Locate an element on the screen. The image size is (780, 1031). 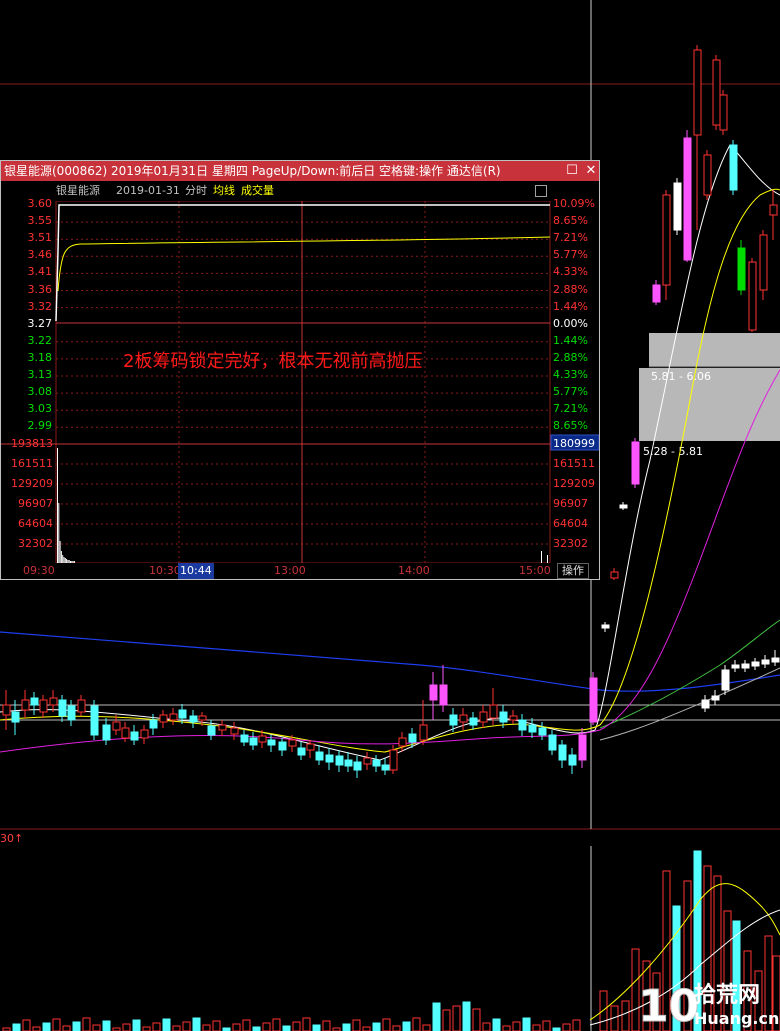
operate-button: 操作 is located at coordinates (573, 571).